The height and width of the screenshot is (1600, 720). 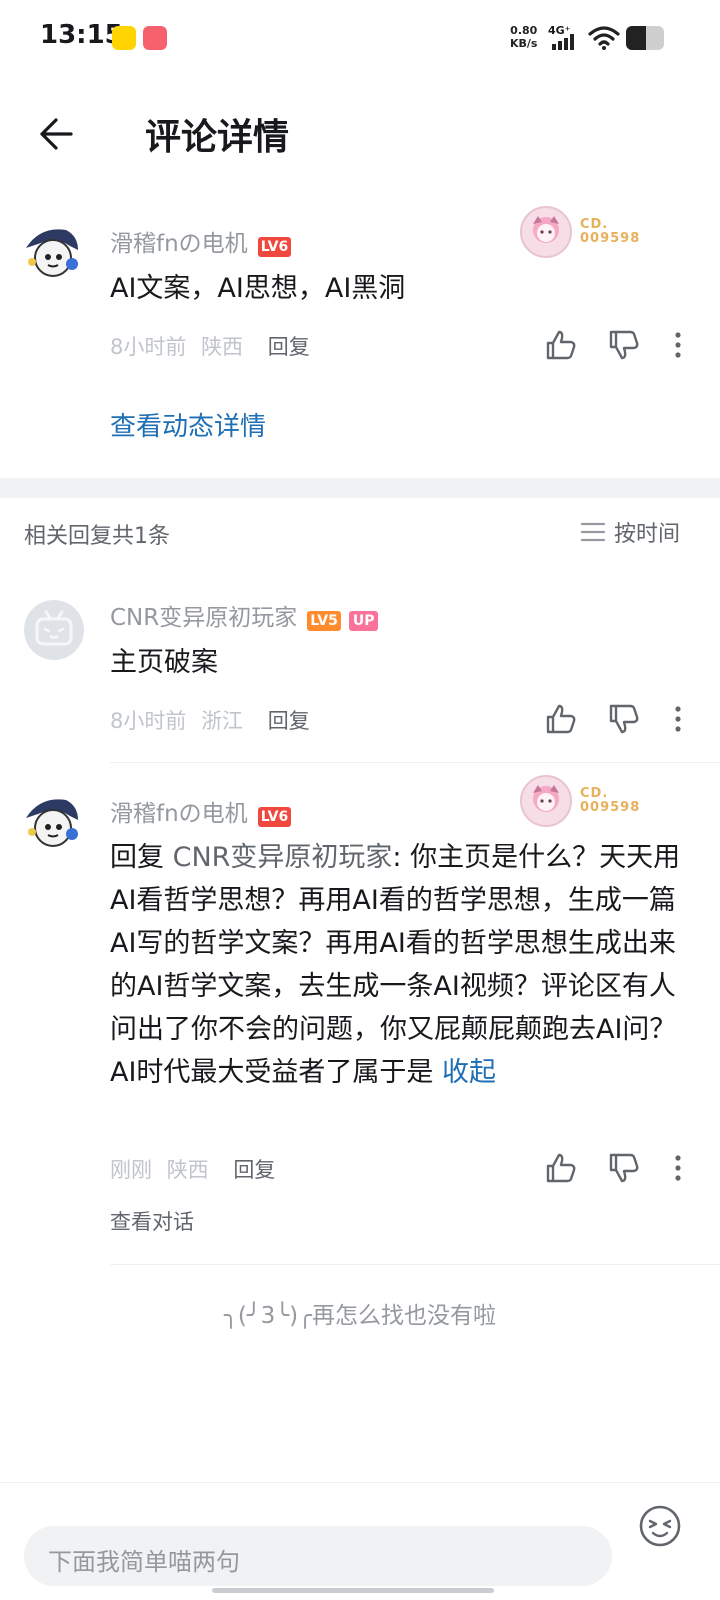 I want to click on comment-meta: 8小时前 浙江 回复, so click(x=210, y=720).